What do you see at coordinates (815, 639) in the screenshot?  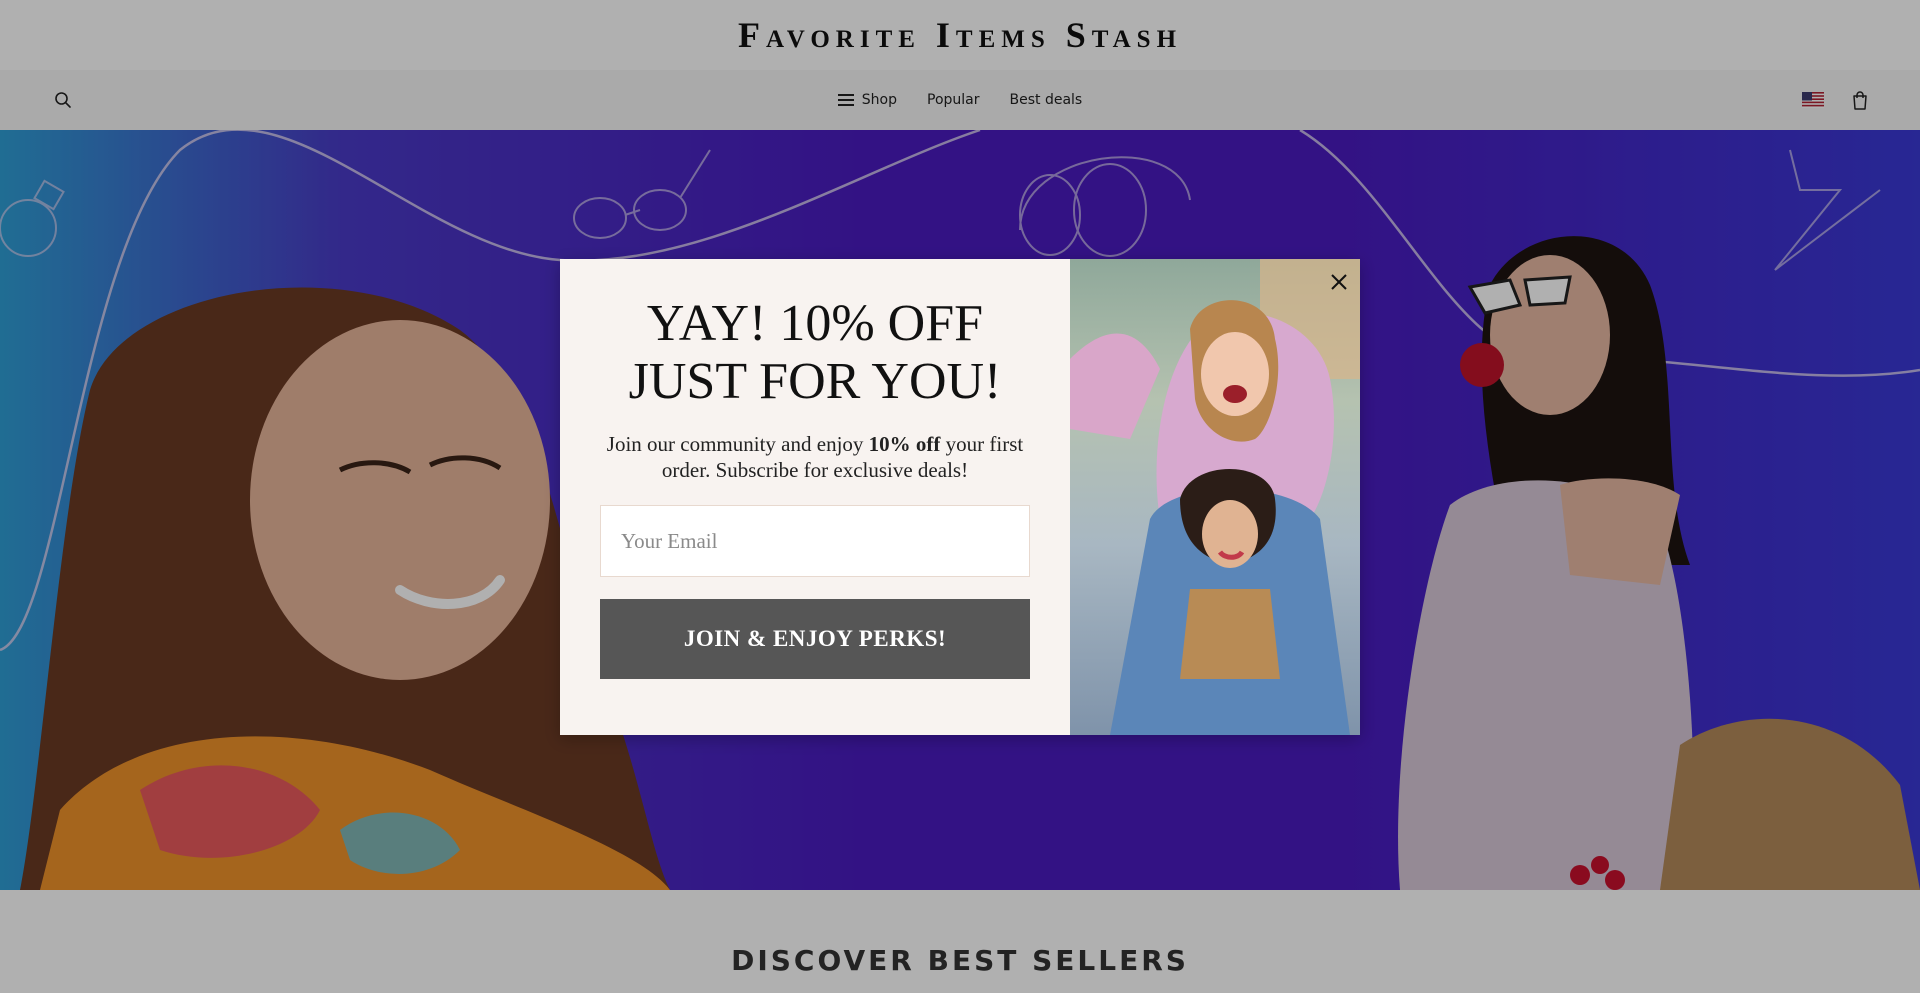 I see `join-button: JOIN & ENJOY PERKS!` at bounding box center [815, 639].